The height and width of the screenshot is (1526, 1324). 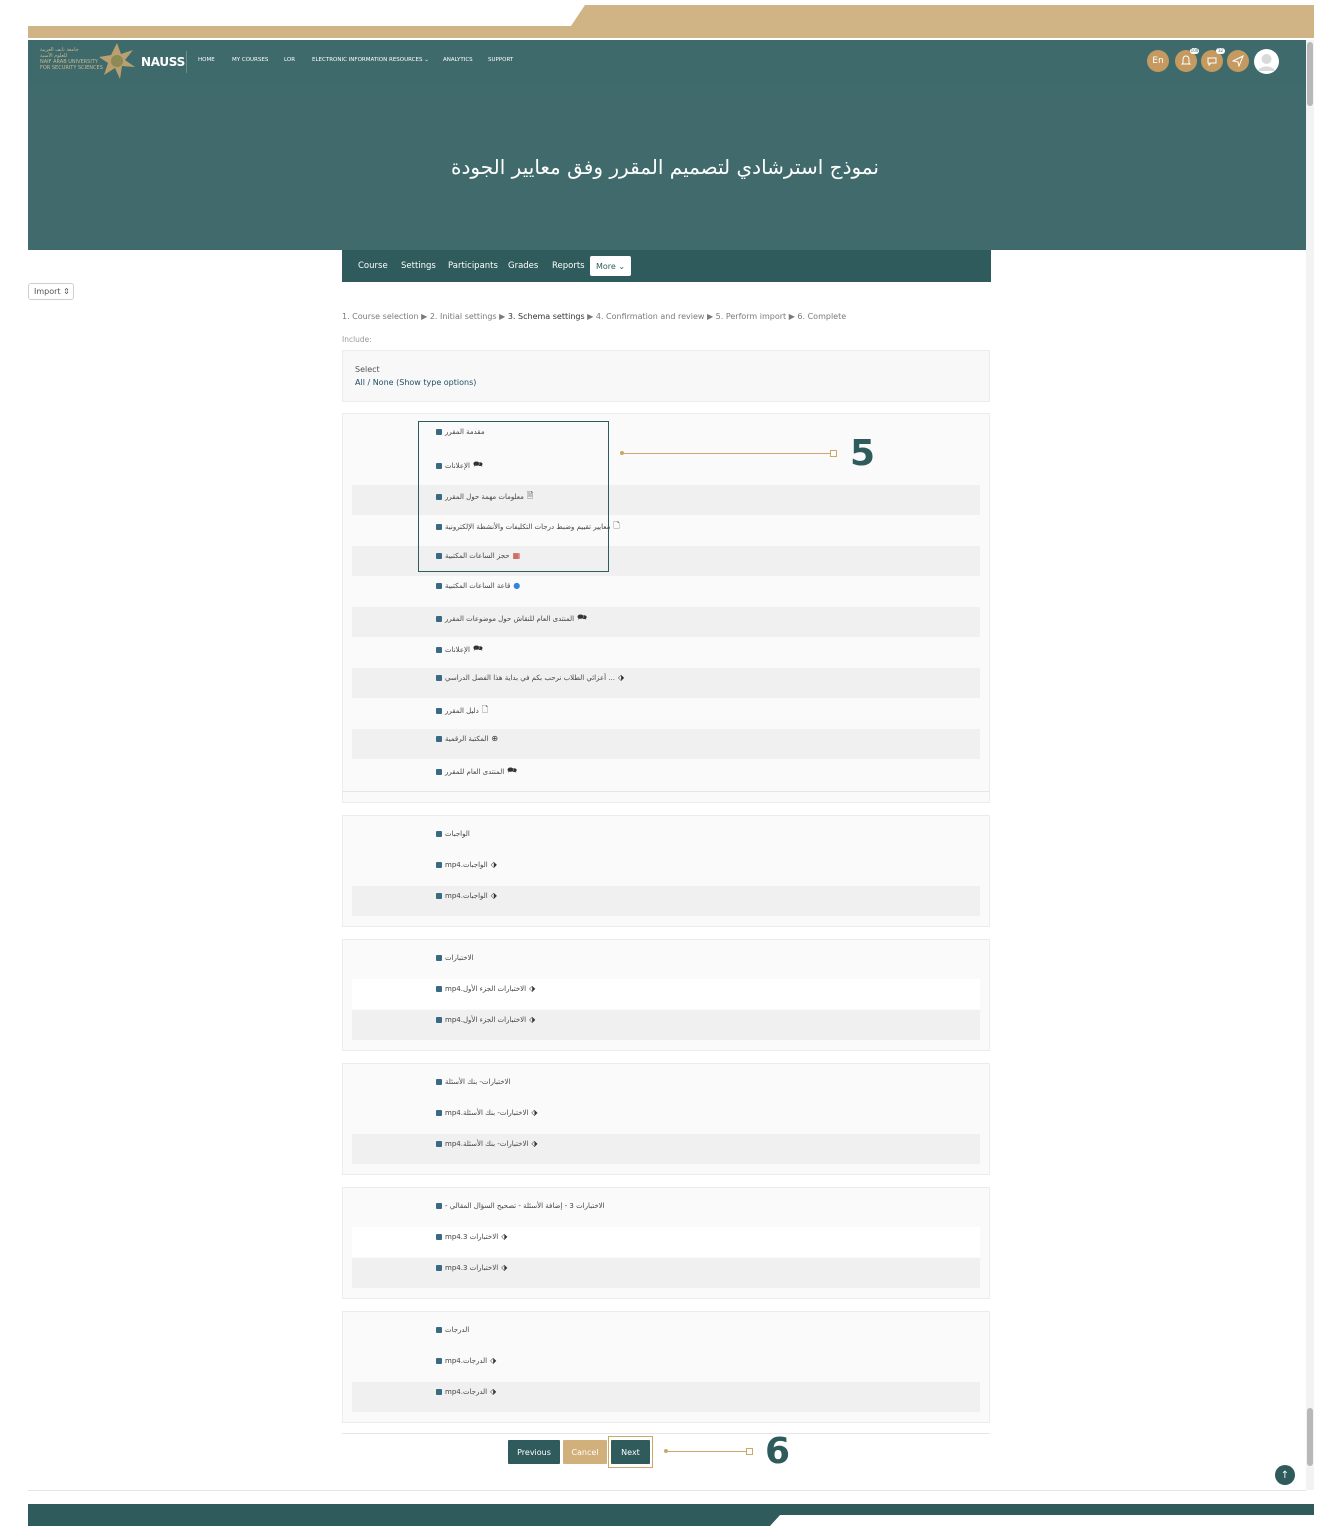 I want to click on previous-button: Previous, so click(x=534, y=1452).